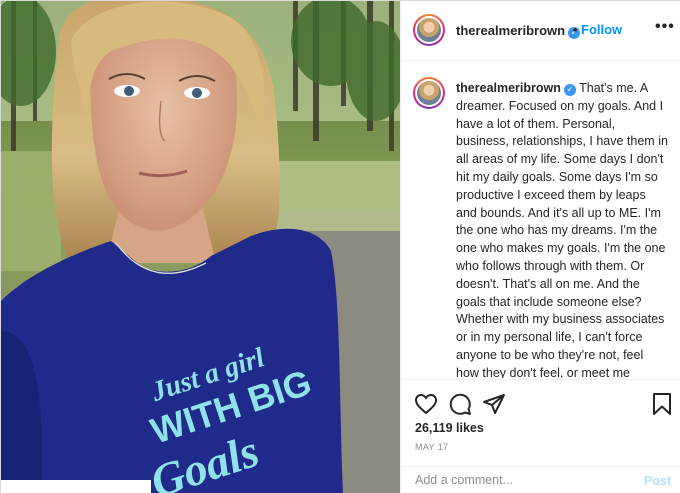 The height and width of the screenshot is (493, 680). I want to click on photo-edge, so click(76, 486).